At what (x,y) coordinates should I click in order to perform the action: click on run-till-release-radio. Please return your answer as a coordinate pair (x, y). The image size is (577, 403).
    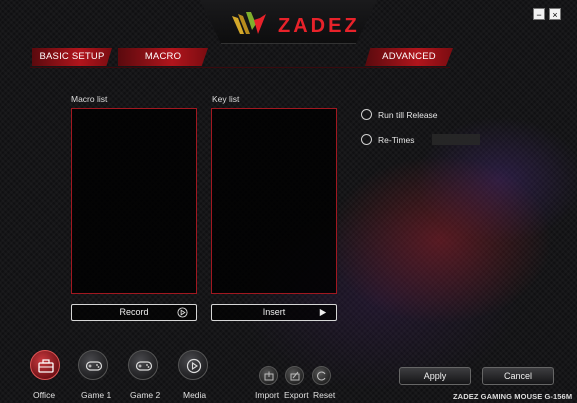
    Looking at the image, I should click on (366, 114).